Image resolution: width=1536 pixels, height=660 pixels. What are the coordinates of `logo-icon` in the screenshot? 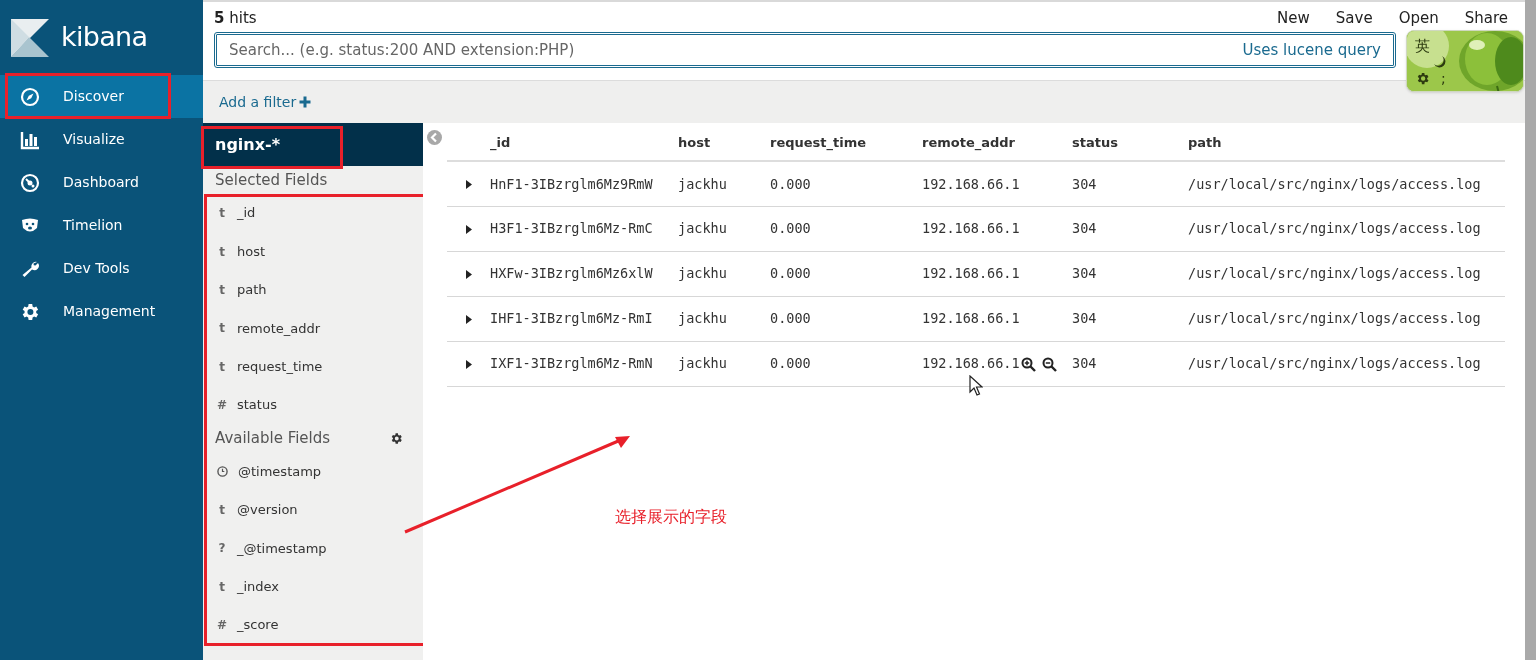 It's located at (30, 37).